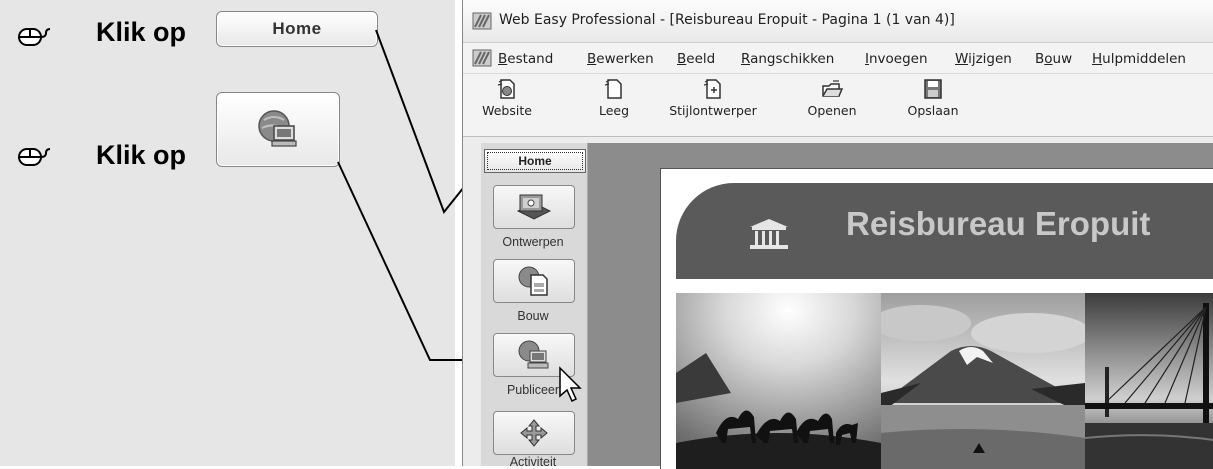 This screenshot has height=469, width=1213. I want to click on sidebar-ontwerpen-label: Ontwerpen, so click(533, 242).